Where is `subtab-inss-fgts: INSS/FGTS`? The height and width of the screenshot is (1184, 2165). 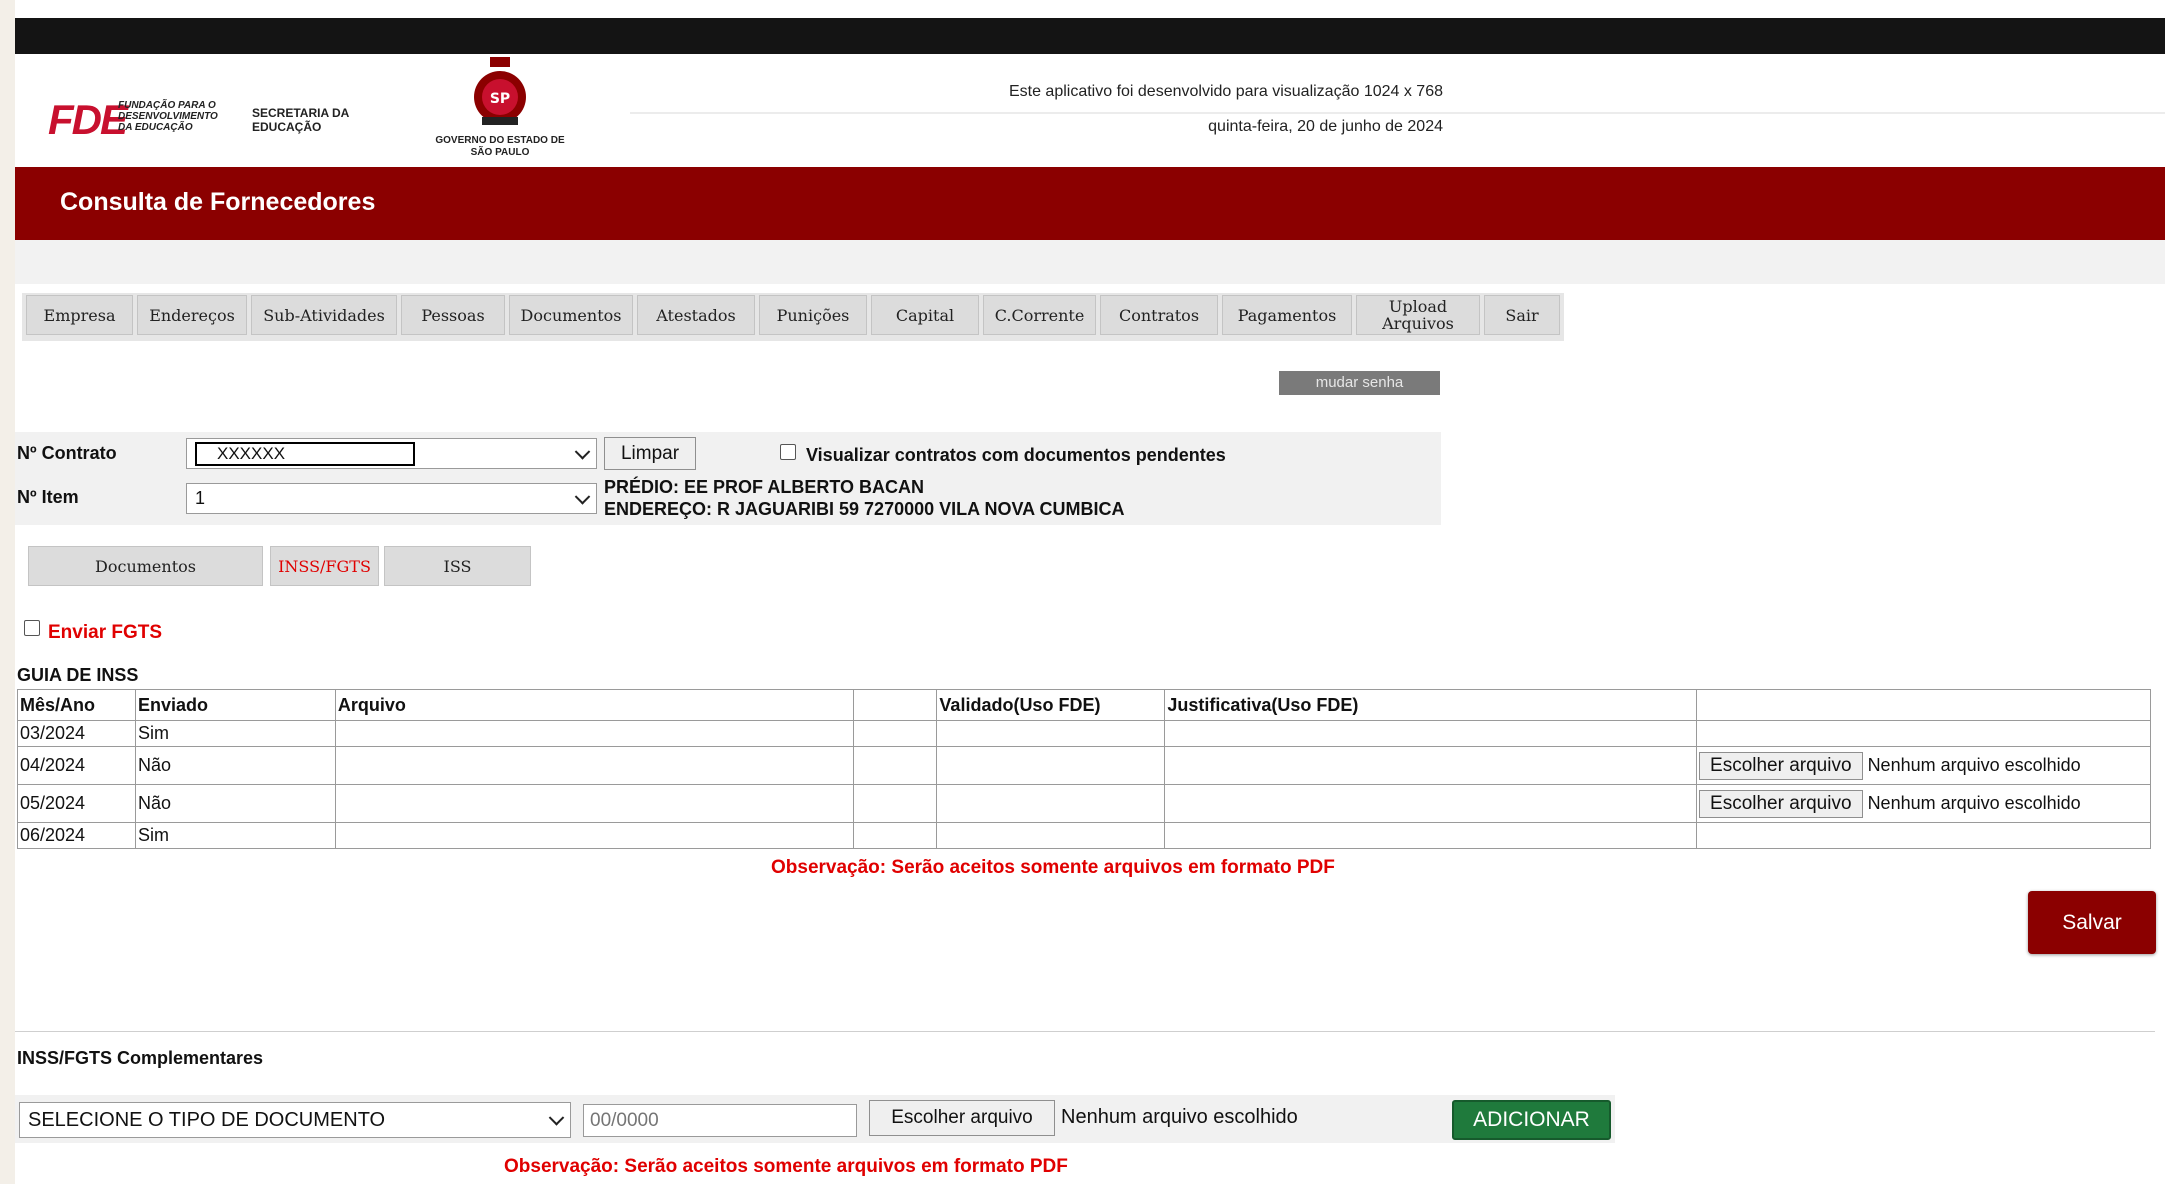 subtab-inss-fgts: INSS/FGTS is located at coordinates (324, 566).